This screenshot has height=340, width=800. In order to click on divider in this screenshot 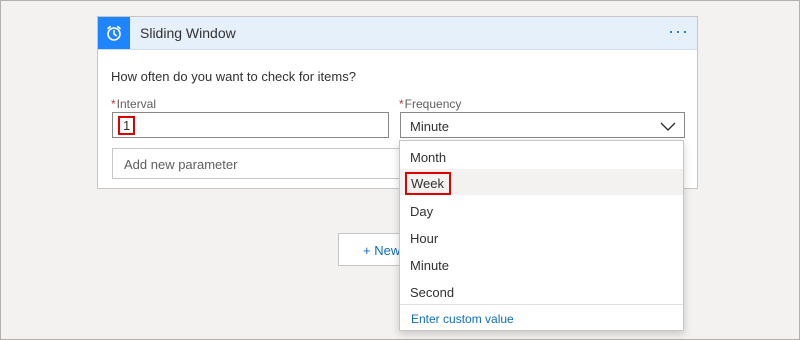, I will do `click(541, 304)`.